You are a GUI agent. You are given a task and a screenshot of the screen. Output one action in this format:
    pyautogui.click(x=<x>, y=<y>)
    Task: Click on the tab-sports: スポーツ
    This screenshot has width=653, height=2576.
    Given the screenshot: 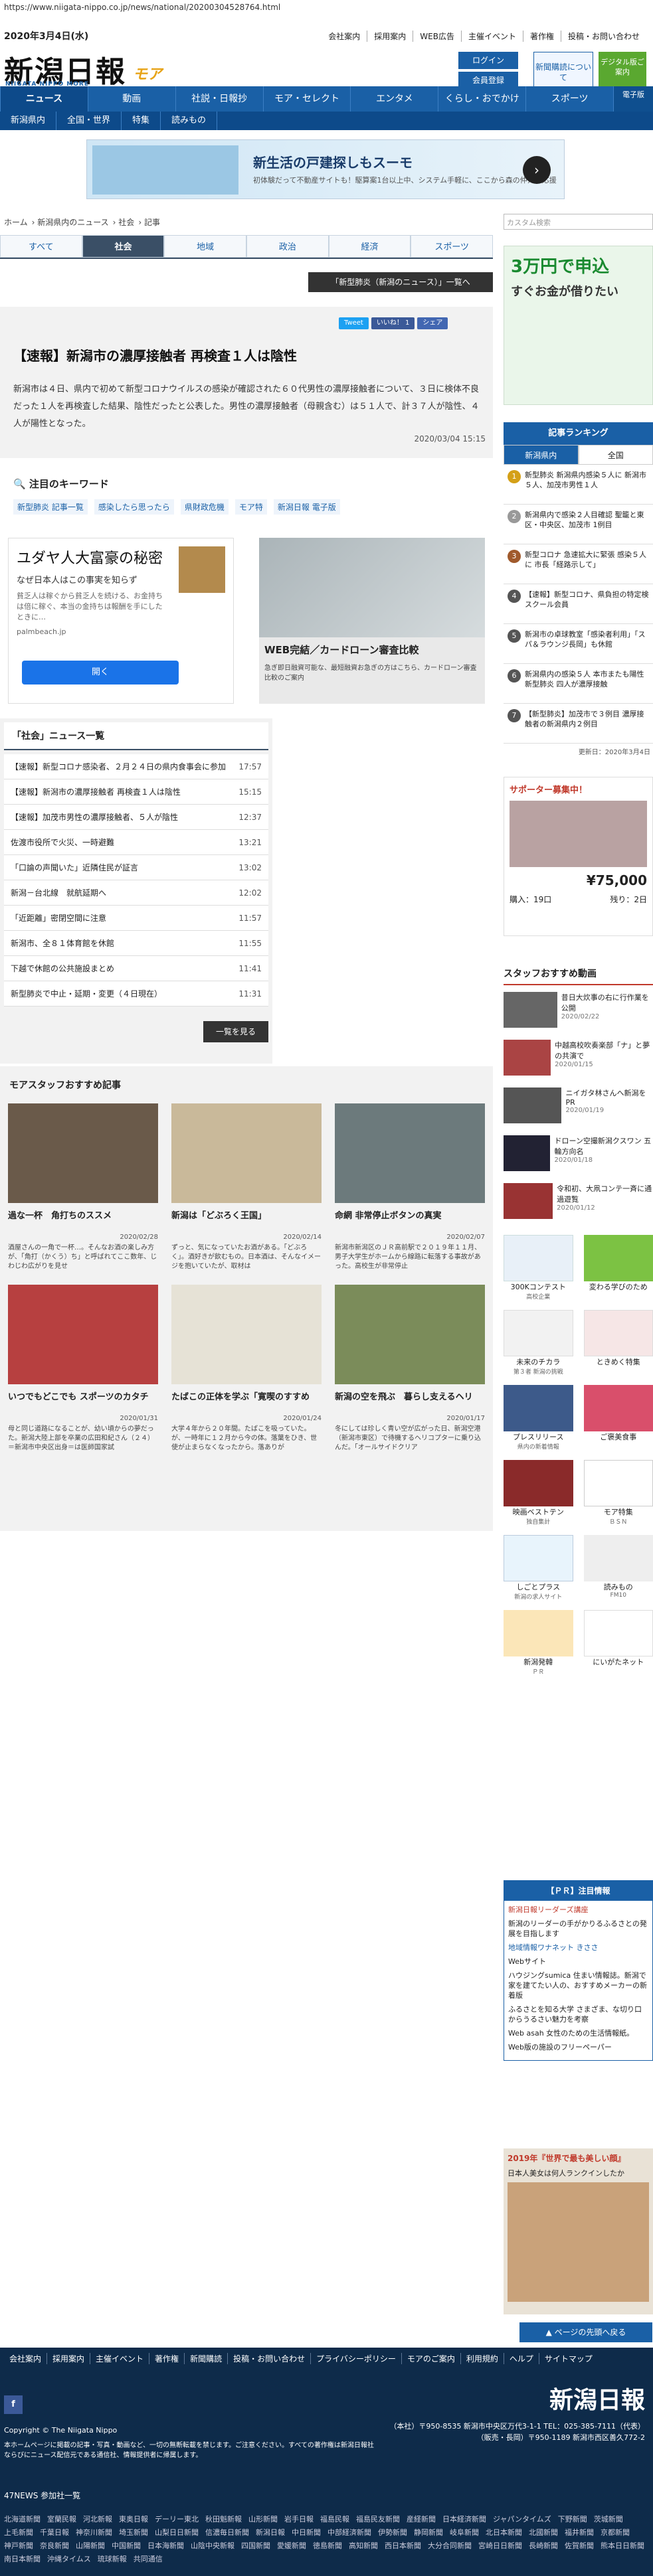 What is the action you would take?
    pyautogui.click(x=453, y=246)
    